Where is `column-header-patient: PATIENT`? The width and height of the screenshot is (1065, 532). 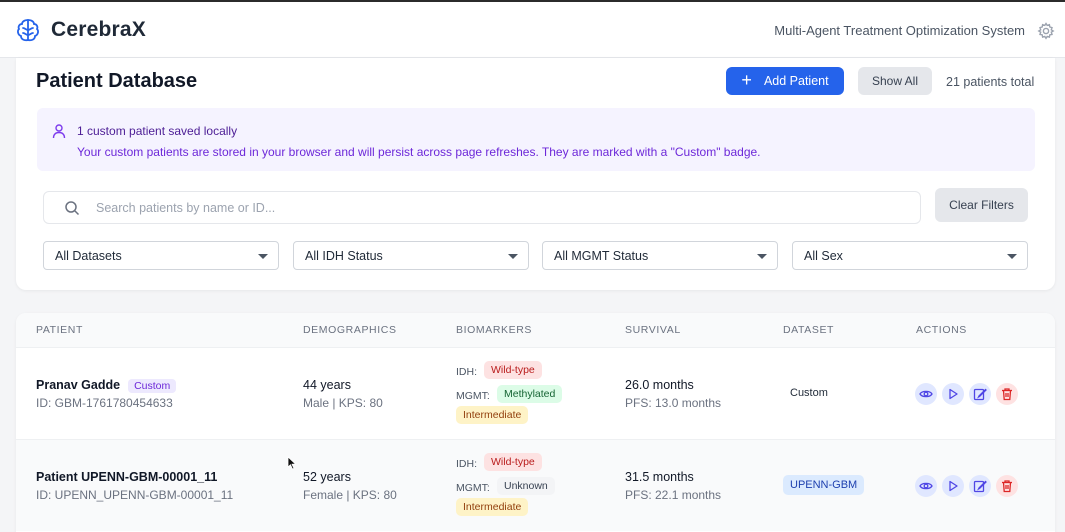
column-header-patient: PATIENT is located at coordinates (59, 330).